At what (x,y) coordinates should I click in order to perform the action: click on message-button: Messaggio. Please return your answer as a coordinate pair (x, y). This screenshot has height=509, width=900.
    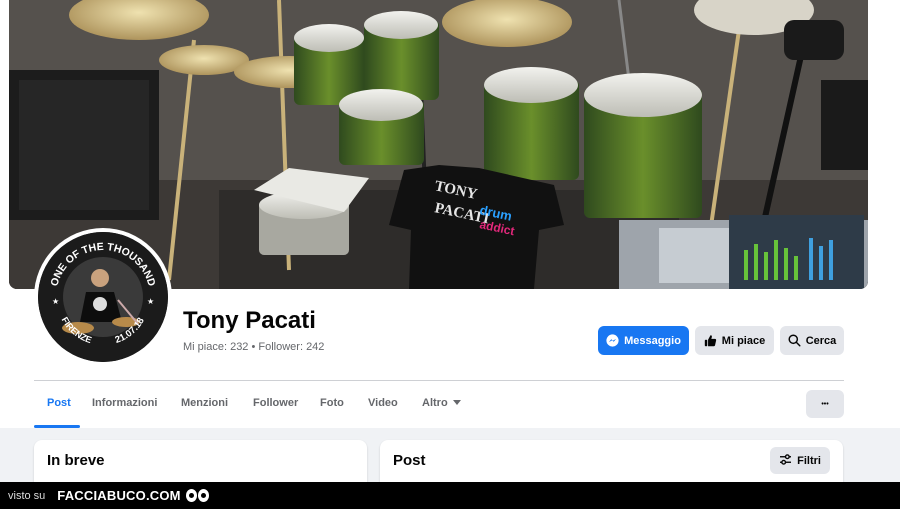
    Looking at the image, I should click on (643, 340).